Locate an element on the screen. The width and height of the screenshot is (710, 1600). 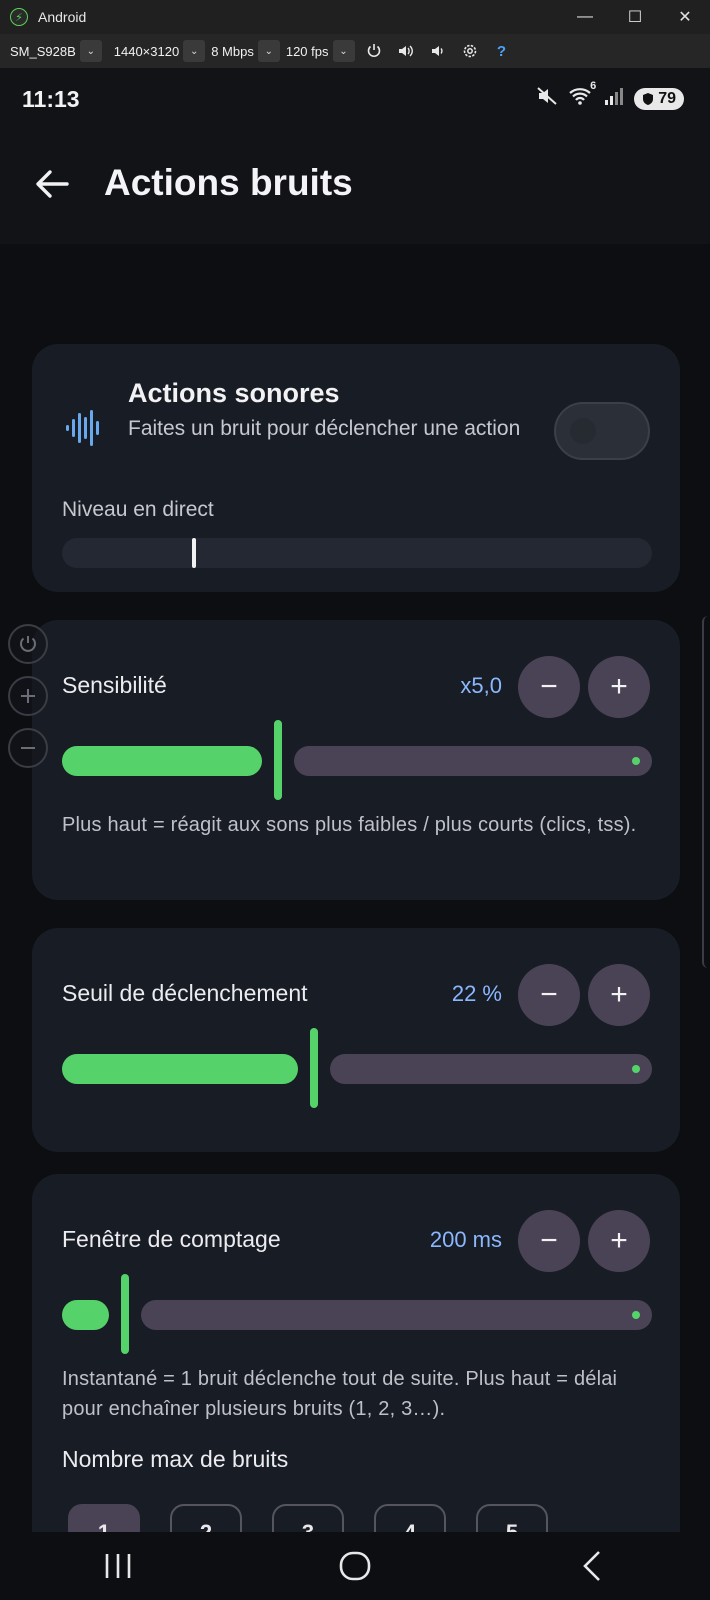
signal-icon is located at coordinates (614, 98).